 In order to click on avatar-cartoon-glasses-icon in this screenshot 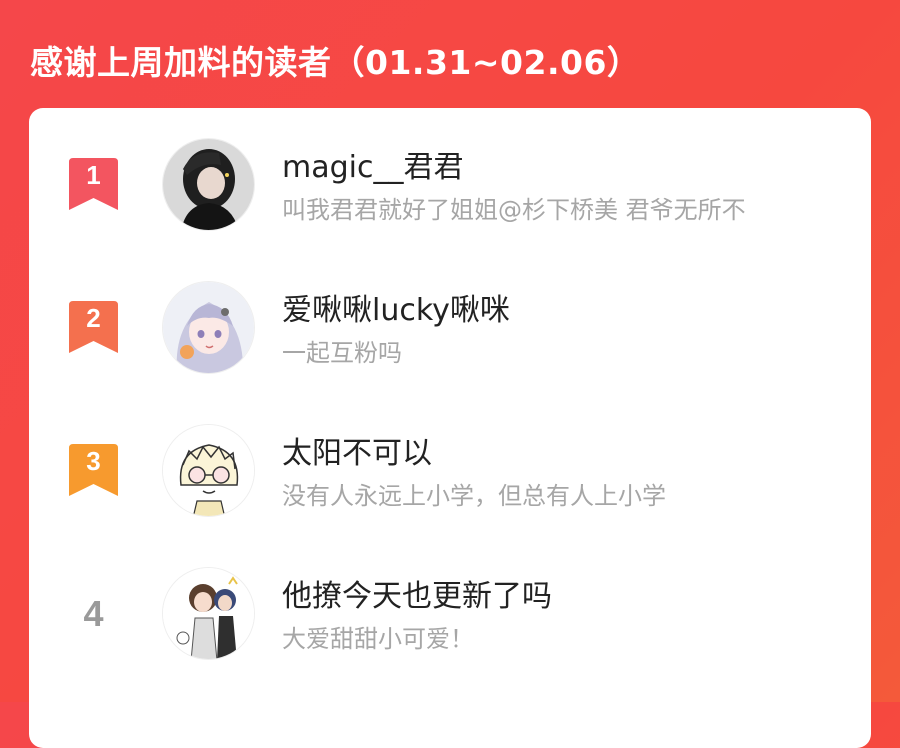, I will do `click(208, 470)`.